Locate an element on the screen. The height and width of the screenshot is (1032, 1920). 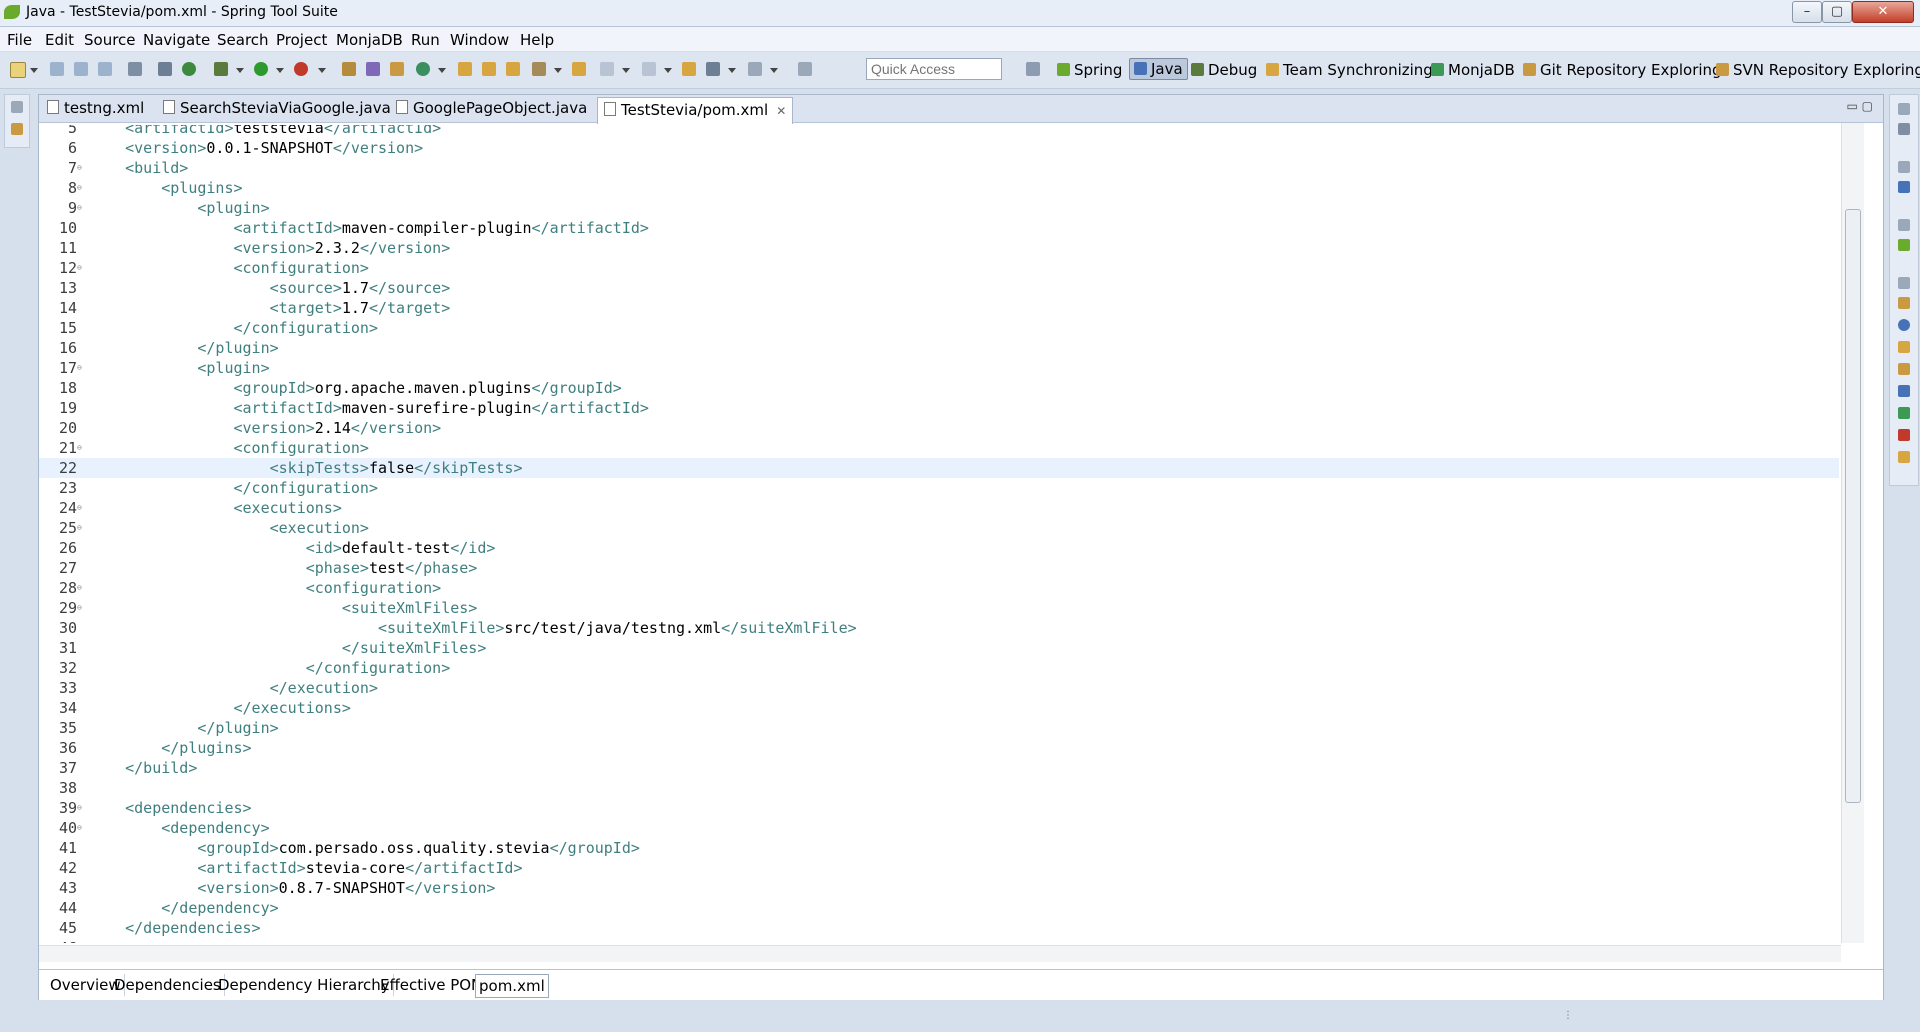
code-line: 27 <phase>test</phase> is located at coordinates (939, 568).